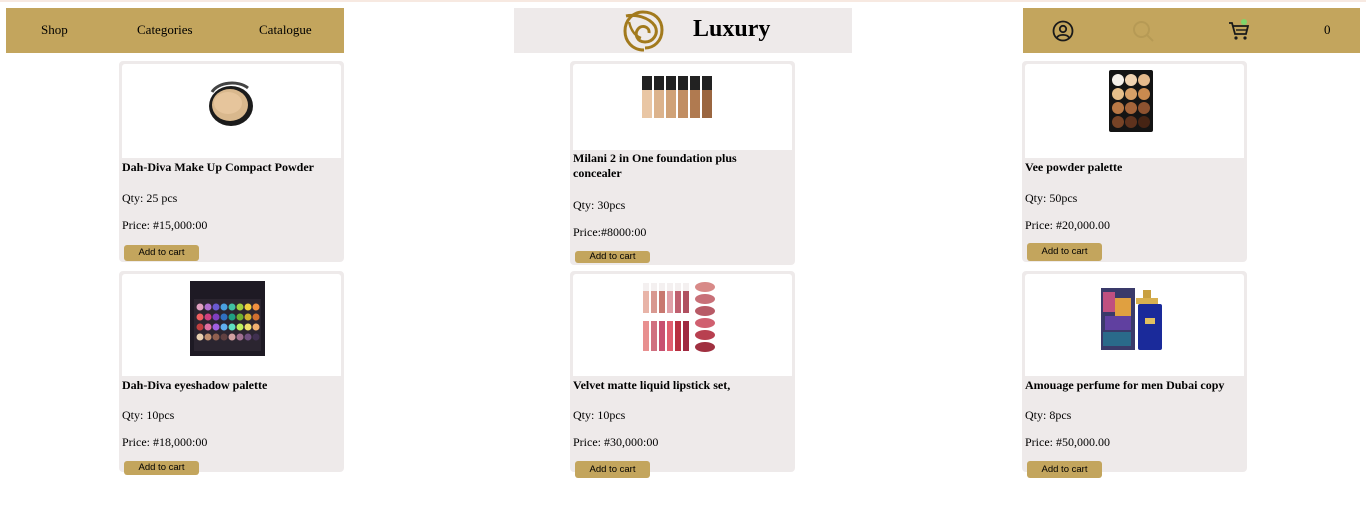 The width and height of the screenshot is (1366, 524). What do you see at coordinates (1239, 31) in the screenshot?
I see `cart-icon` at bounding box center [1239, 31].